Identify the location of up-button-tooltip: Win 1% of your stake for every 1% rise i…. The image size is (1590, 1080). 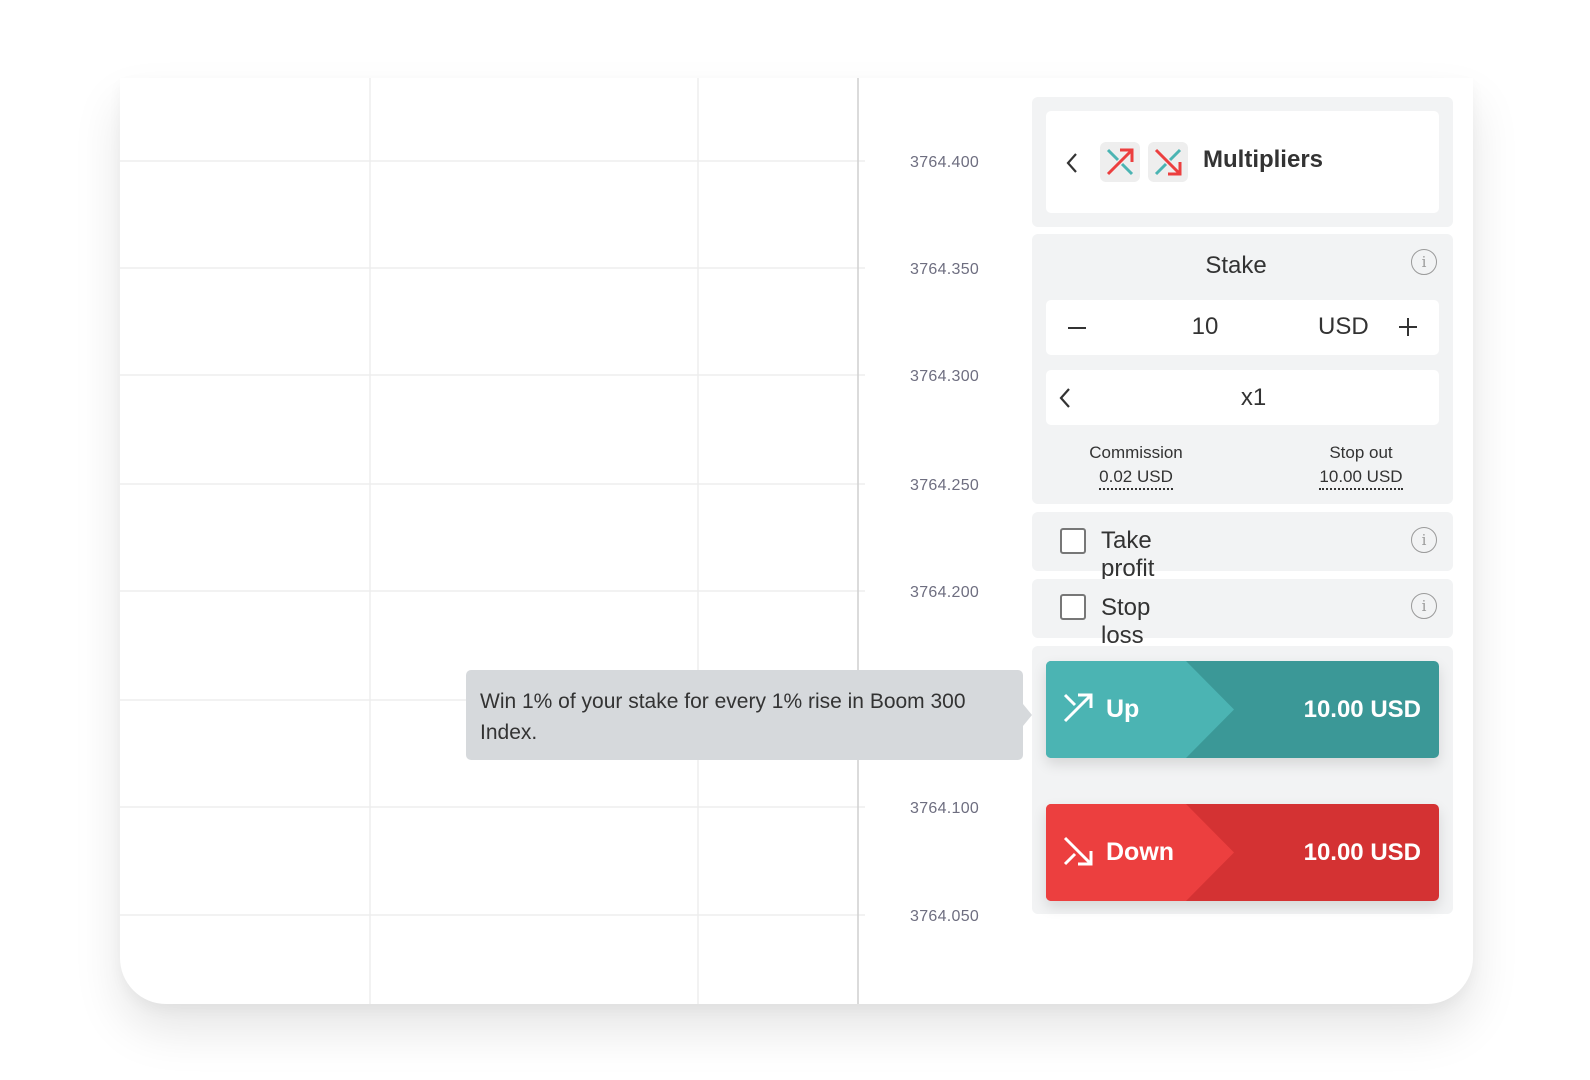
(744, 715).